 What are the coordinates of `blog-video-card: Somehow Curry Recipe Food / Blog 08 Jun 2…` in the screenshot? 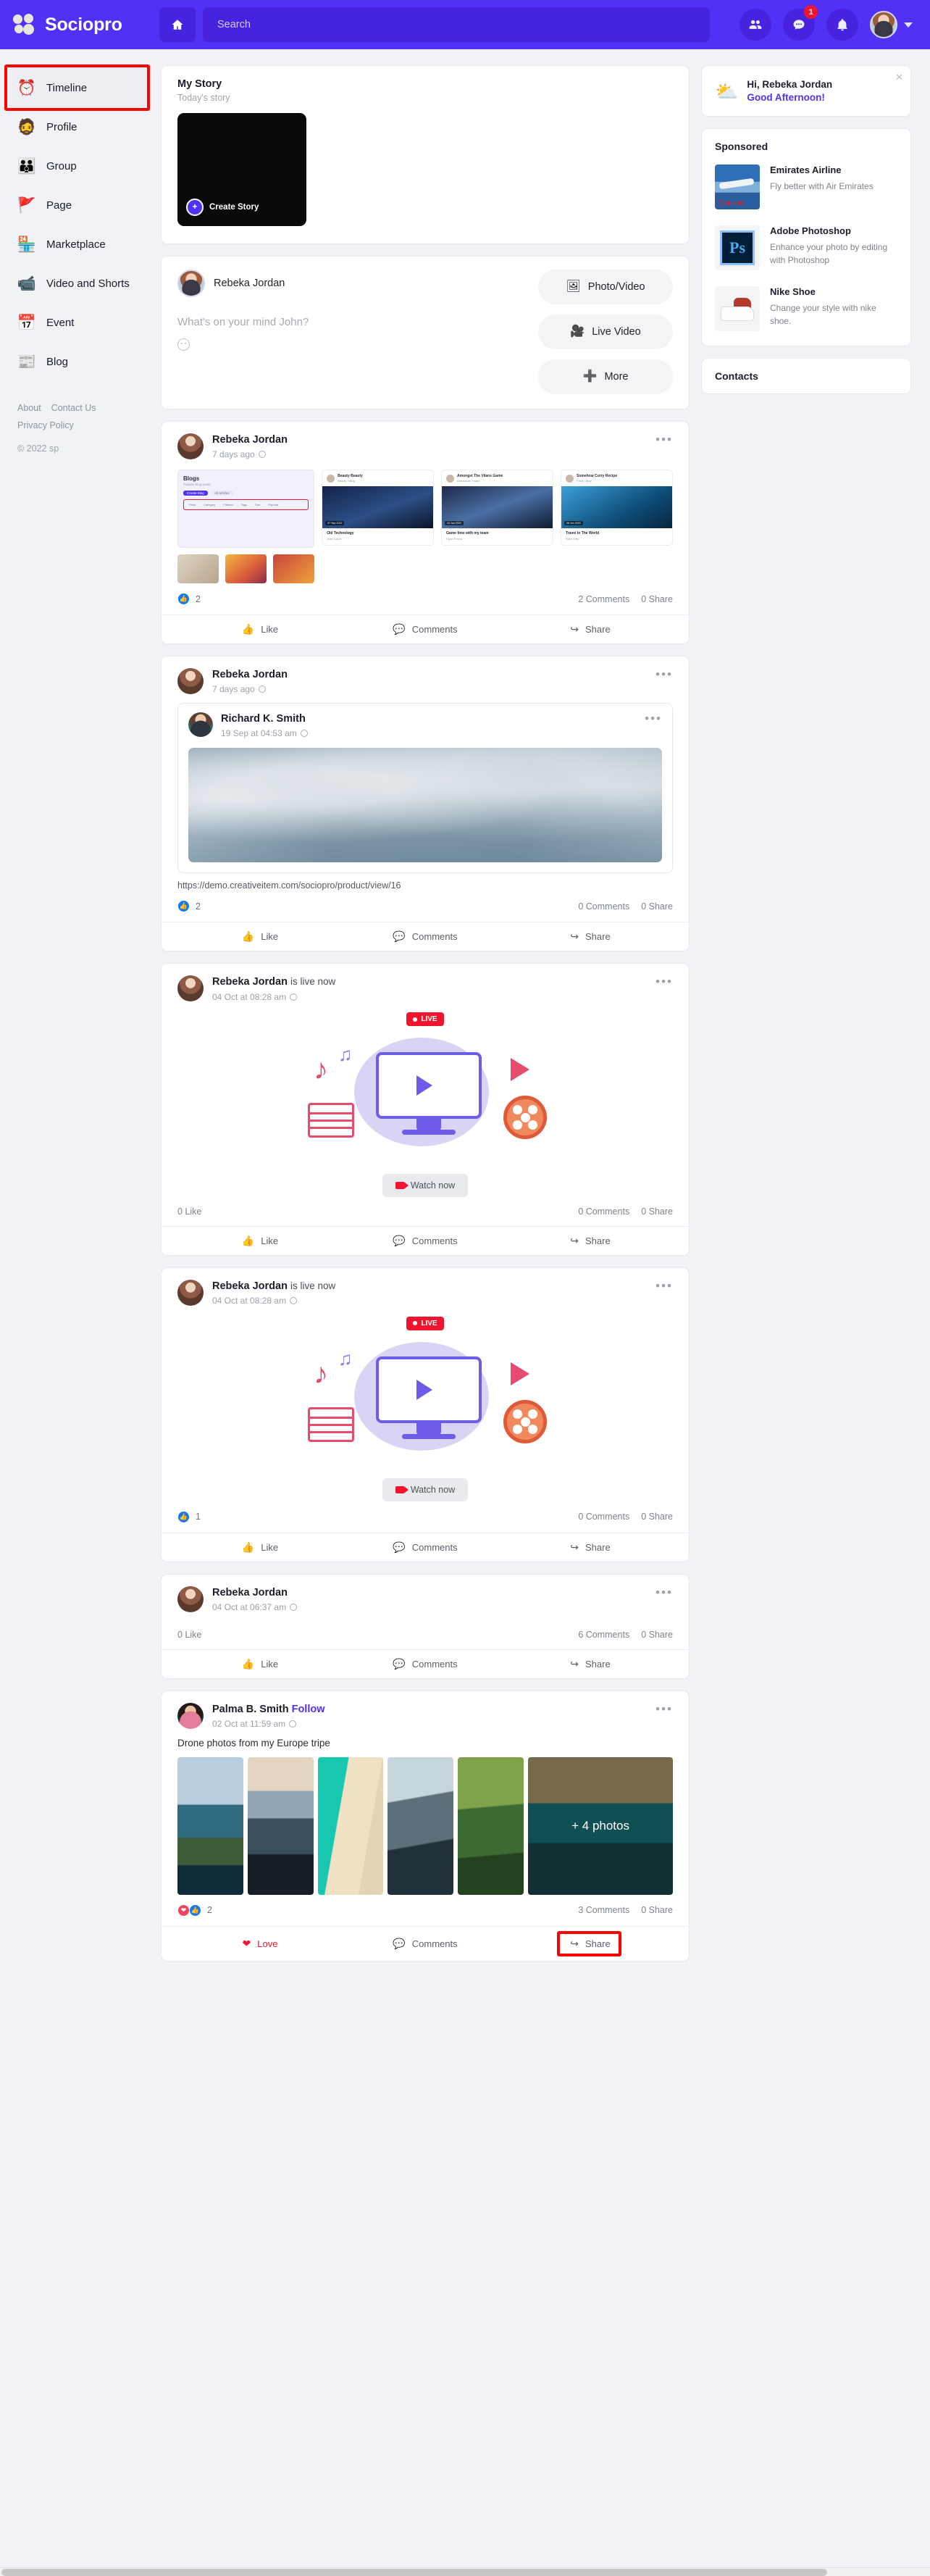 It's located at (617, 508).